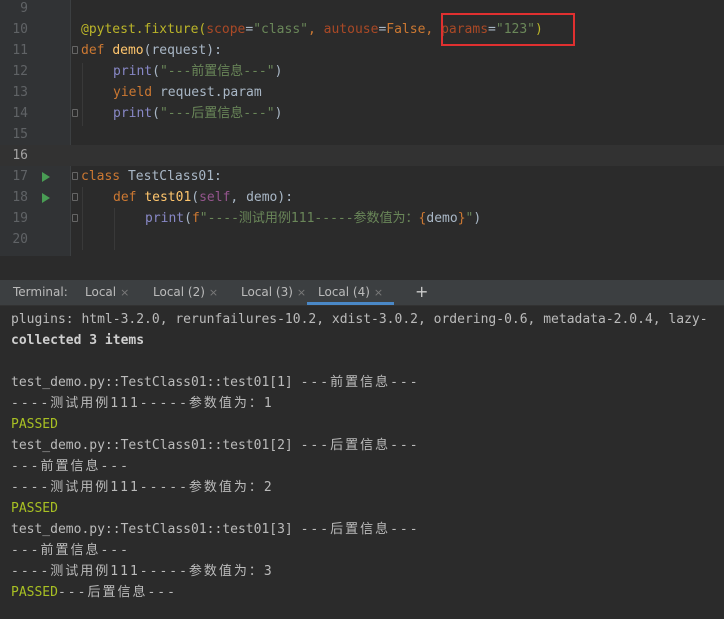 The image size is (724, 619). I want to click on param-token: autouse, so click(351, 29).